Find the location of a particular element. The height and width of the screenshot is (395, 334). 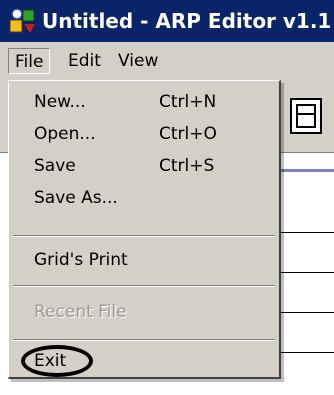

menu-view: View is located at coordinates (138, 61).